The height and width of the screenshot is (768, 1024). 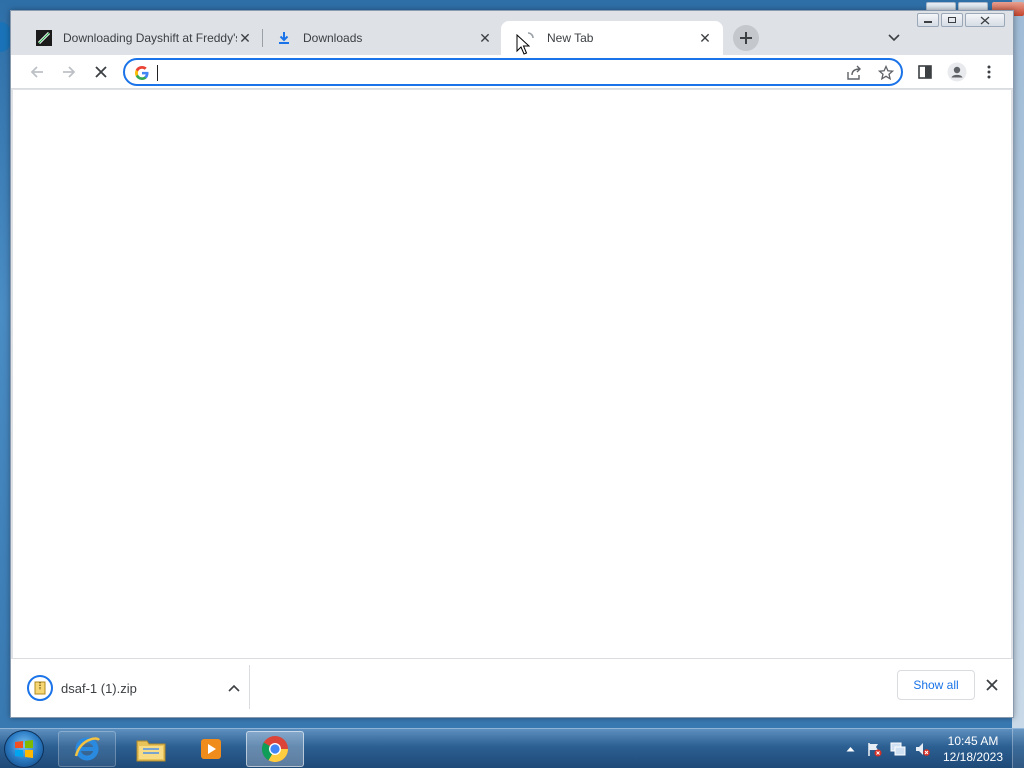 What do you see at coordinates (284, 38) in the screenshot?
I see `download-icon` at bounding box center [284, 38].